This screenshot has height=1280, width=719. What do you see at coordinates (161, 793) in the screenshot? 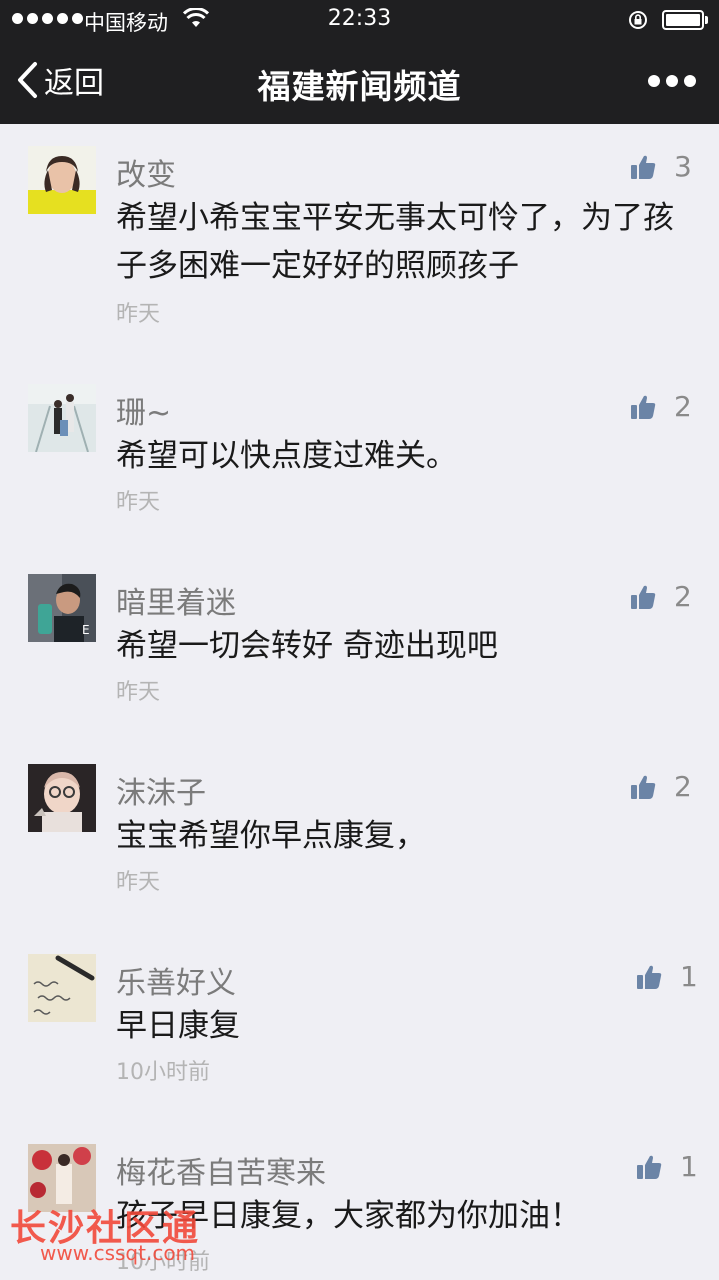
I see `comment-author: 沫沫子` at bounding box center [161, 793].